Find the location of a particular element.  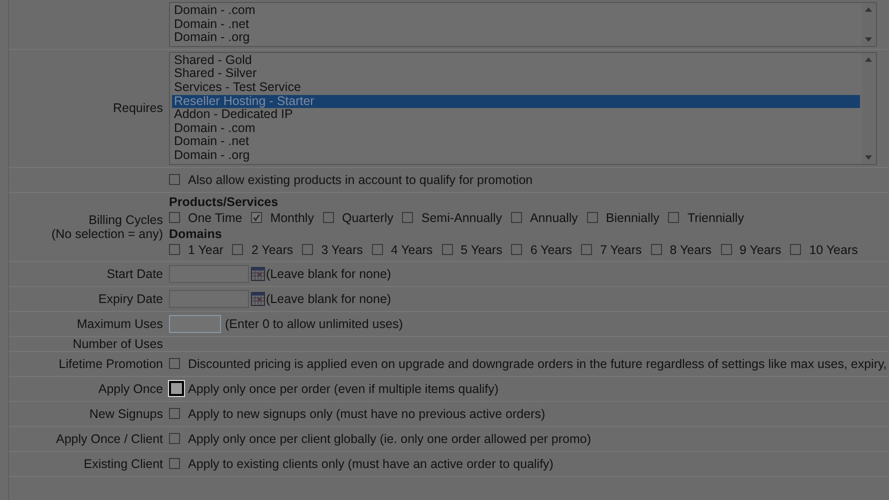

checkbox-label: Quarterly is located at coordinates (368, 217).